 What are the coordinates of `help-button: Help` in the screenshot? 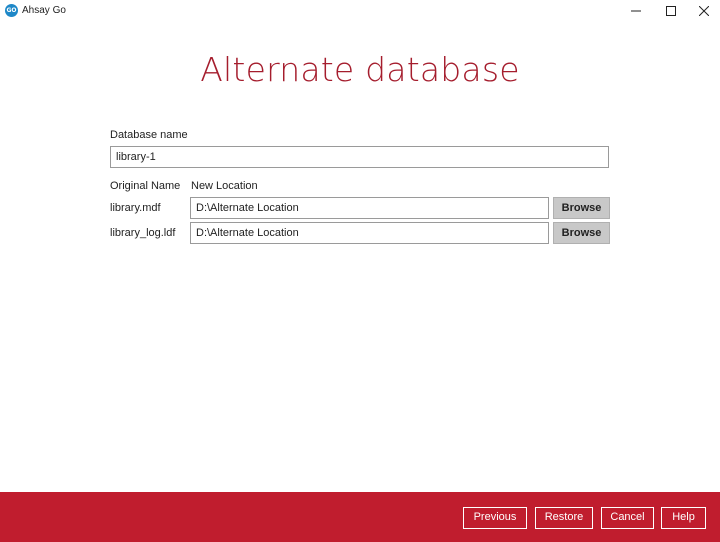 It's located at (683, 518).